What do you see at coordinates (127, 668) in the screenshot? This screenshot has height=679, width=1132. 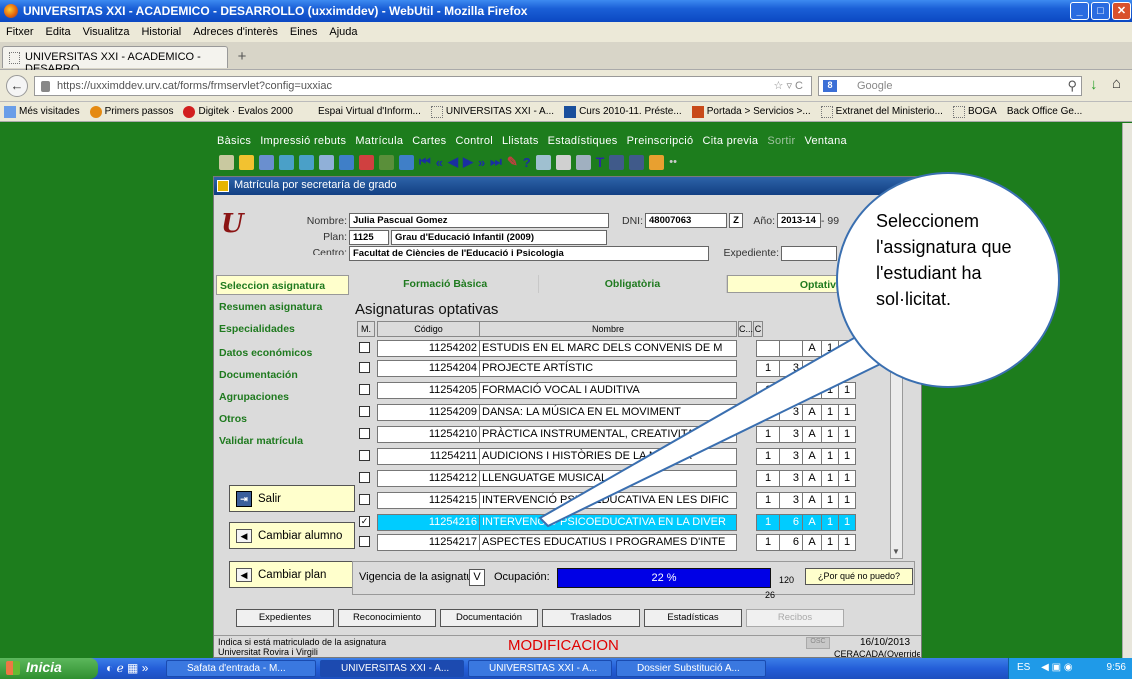 I see `quicklaunch-icons: ◐ ℯ ▦ »` at bounding box center [127, 668].